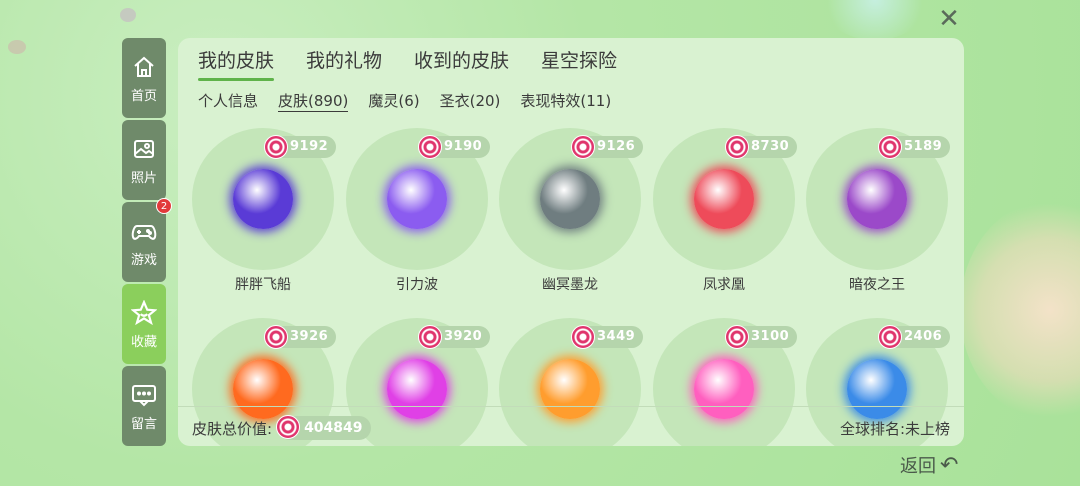  Describe the element at coordinates (914, 147) in the screenshot. I see `skin-price-badge: 5189` at that location.